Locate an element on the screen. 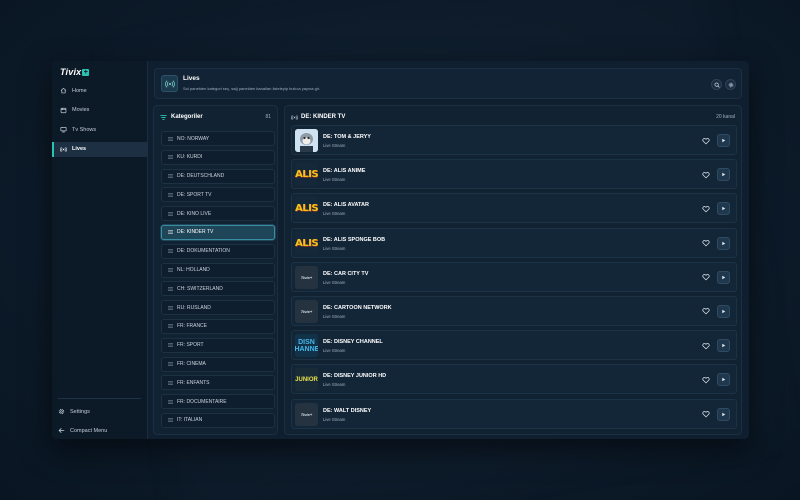 The width and height of the screenshot is (800, 500). category-label: FR: CINEMA is located at coordinates (191, 364).